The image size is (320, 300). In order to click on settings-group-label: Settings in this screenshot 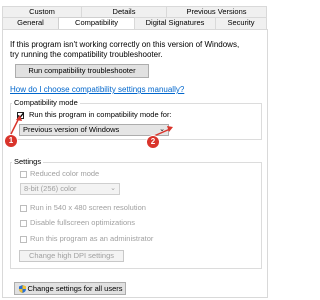, I will do `click(28, 161)`.